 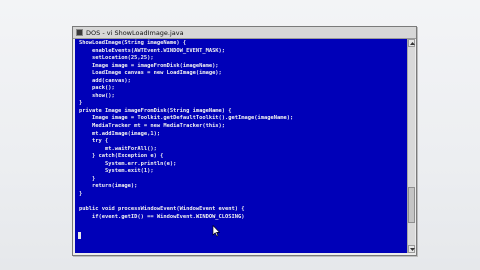 I want to click on code-line: mt.addImage(image,1);, so click(x=120, y=133).